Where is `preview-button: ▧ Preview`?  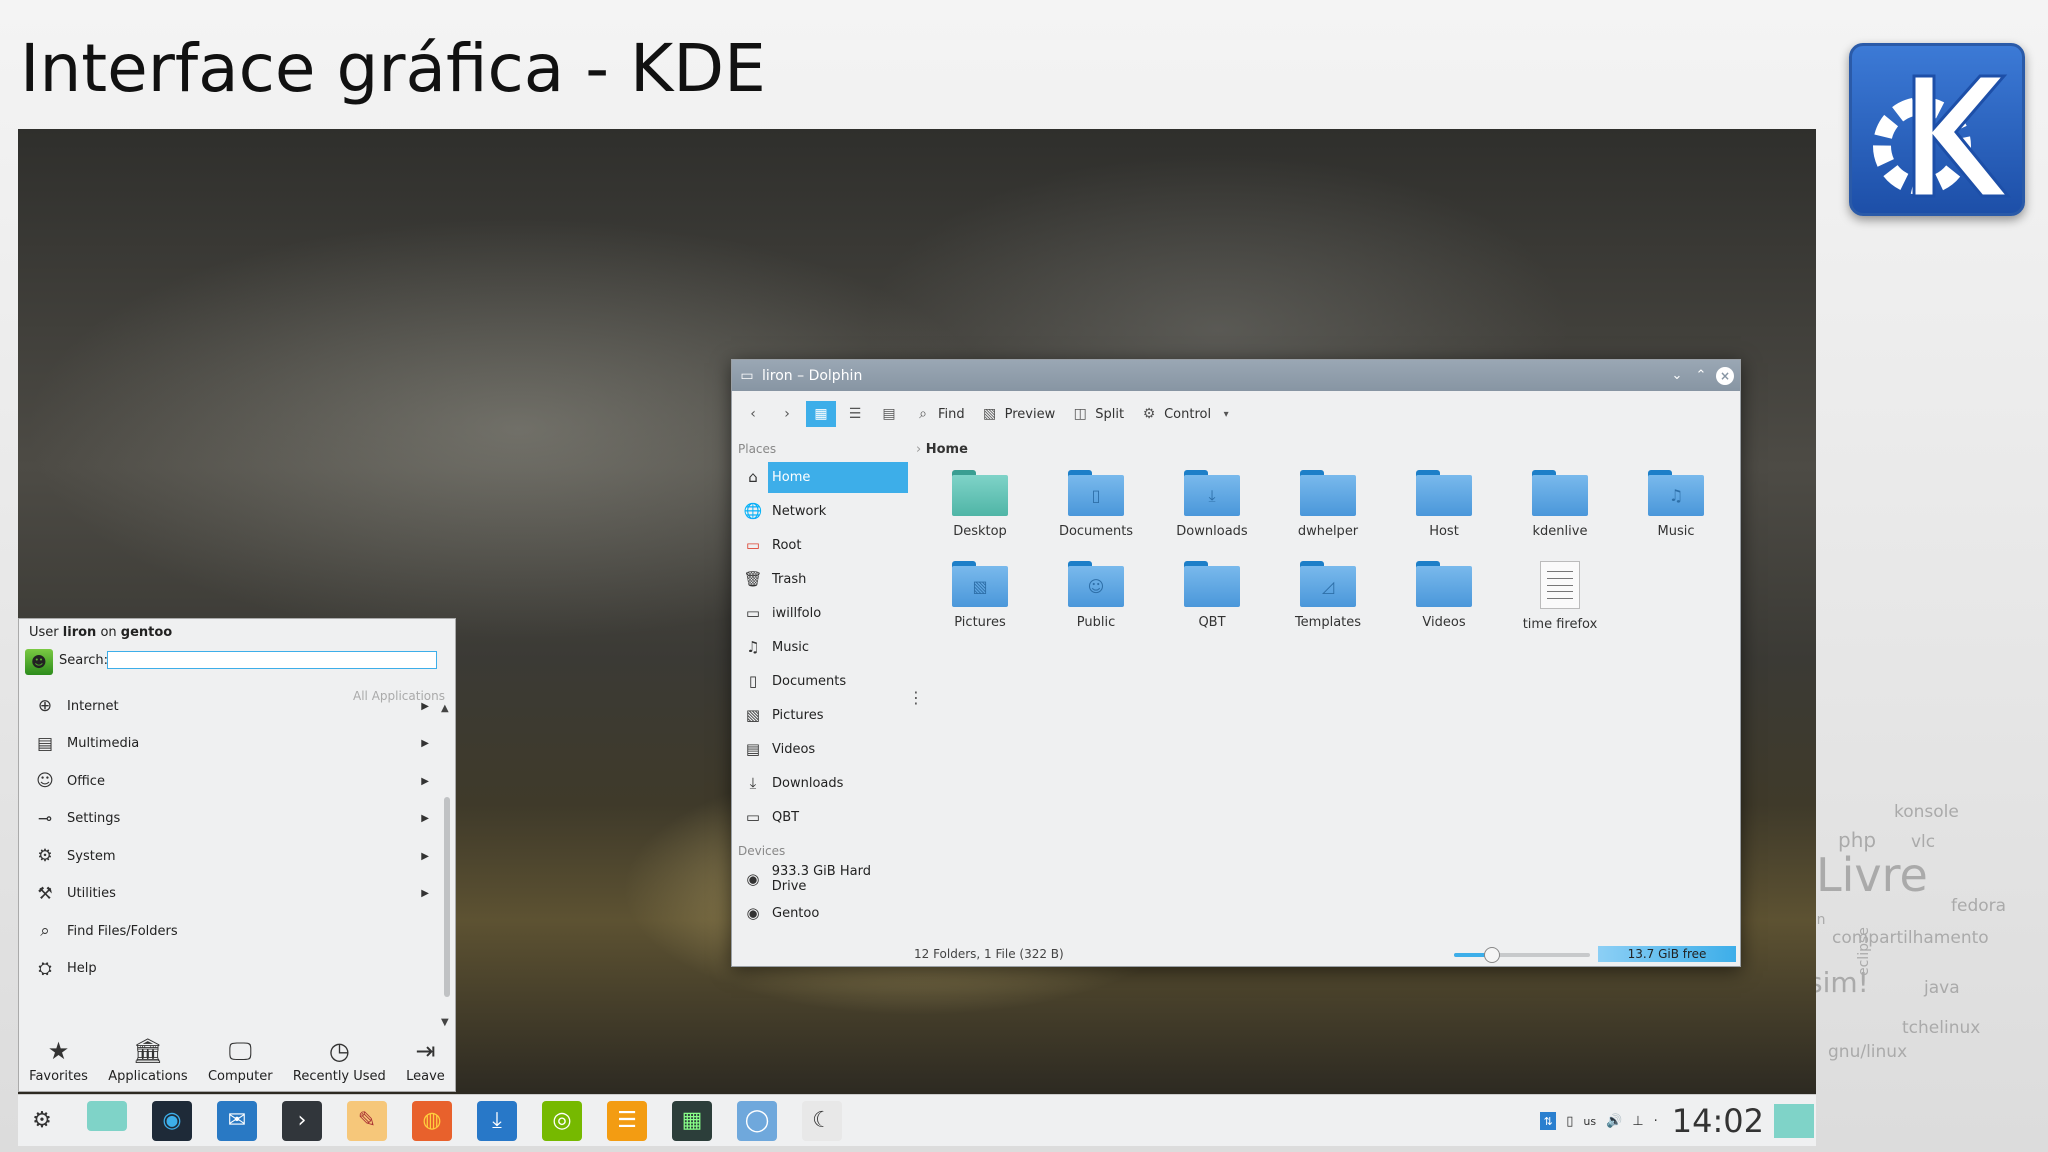
preview-button: ▧ Preview is located at coordinates (1018, 414).